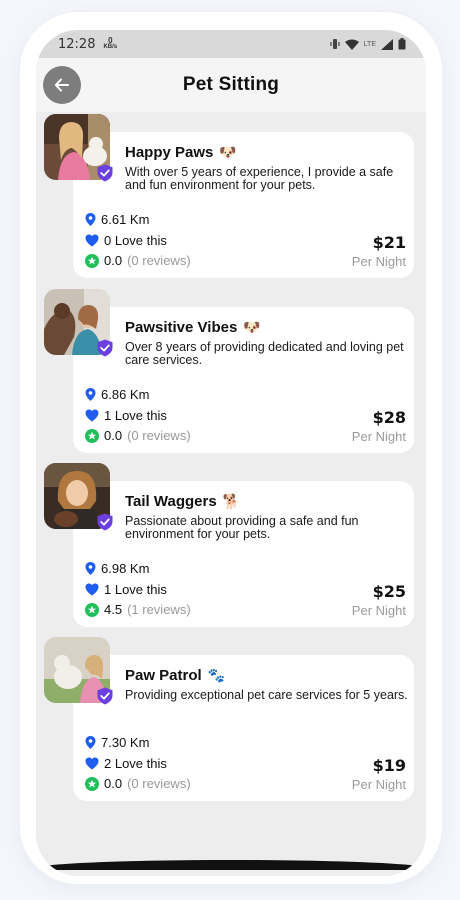 Image resolution: width=460 pixels, height=900 pixels. I want to click on price: $19, so click(389, 765).